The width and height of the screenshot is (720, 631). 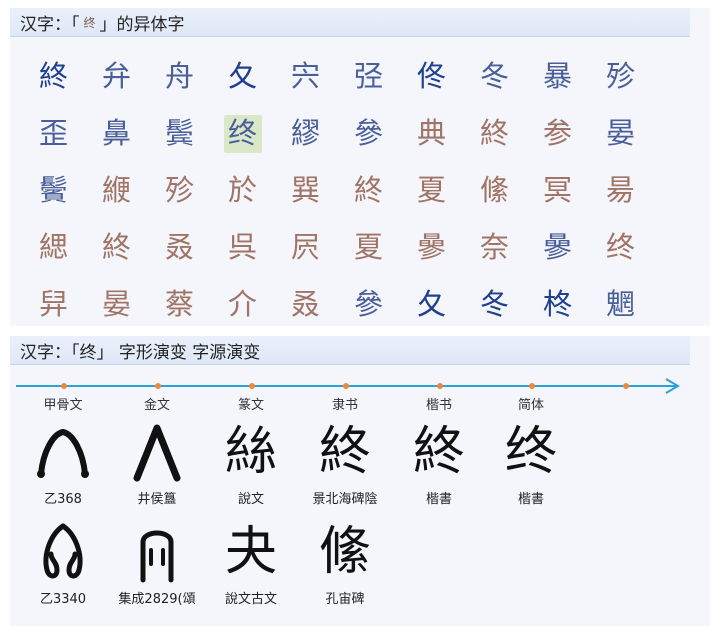 What do you see at coordinates (439, 463) in the screenshot?
I see `glyph-item: 終 楷書` at bounding box center [439, 463].